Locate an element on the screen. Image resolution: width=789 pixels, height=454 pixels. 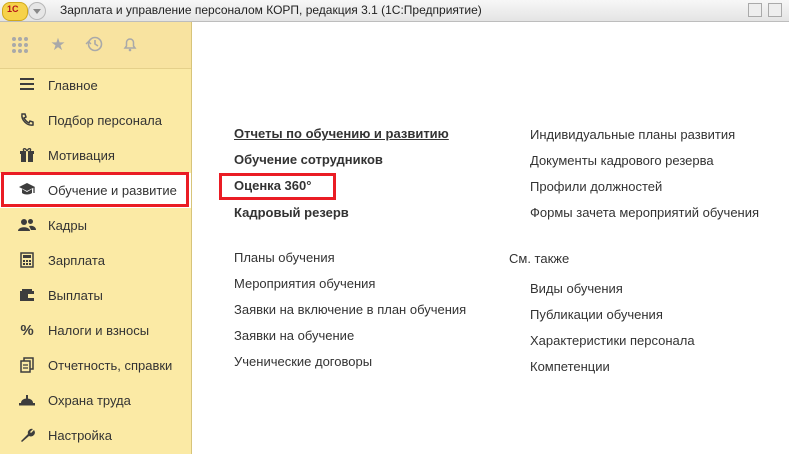
sidebar-item-label: Отчетность, справки is located at coordinates (110, 365).